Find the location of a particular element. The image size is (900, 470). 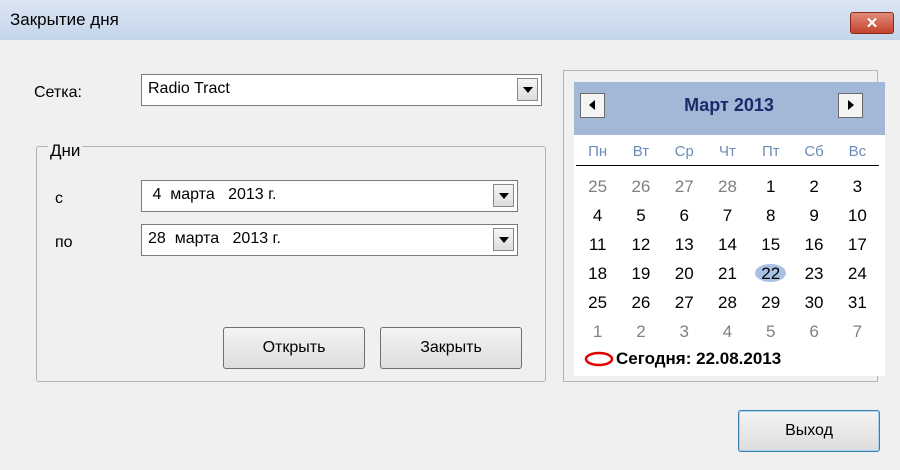

calendar-day-number: 18 is located at coordinates (598, 273).